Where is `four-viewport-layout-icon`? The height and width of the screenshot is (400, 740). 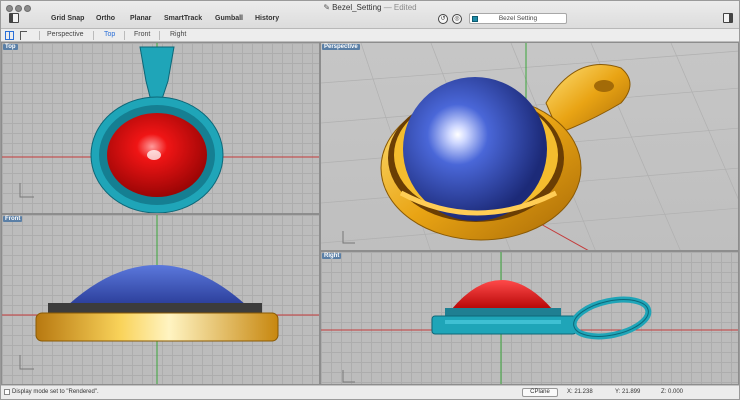 four-viewport-layout-icon is located at coordinates (9, 35).